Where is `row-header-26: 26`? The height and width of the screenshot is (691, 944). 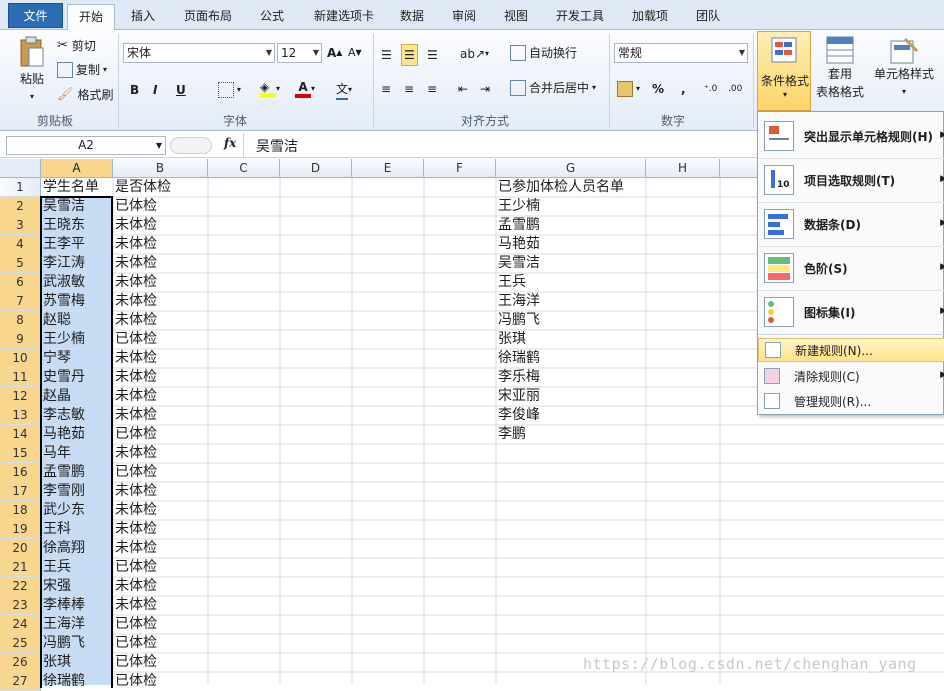
row-header-26: 26 is located at coordinates (20, 662).